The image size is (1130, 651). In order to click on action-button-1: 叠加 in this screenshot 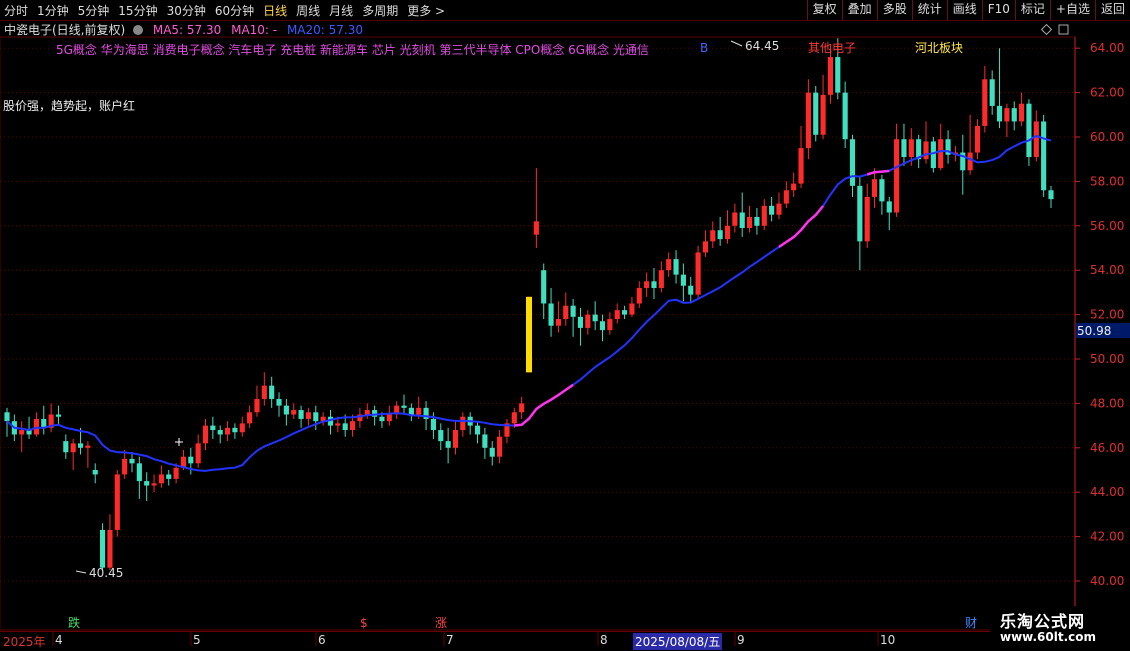, I will do `click(859, 10)`.